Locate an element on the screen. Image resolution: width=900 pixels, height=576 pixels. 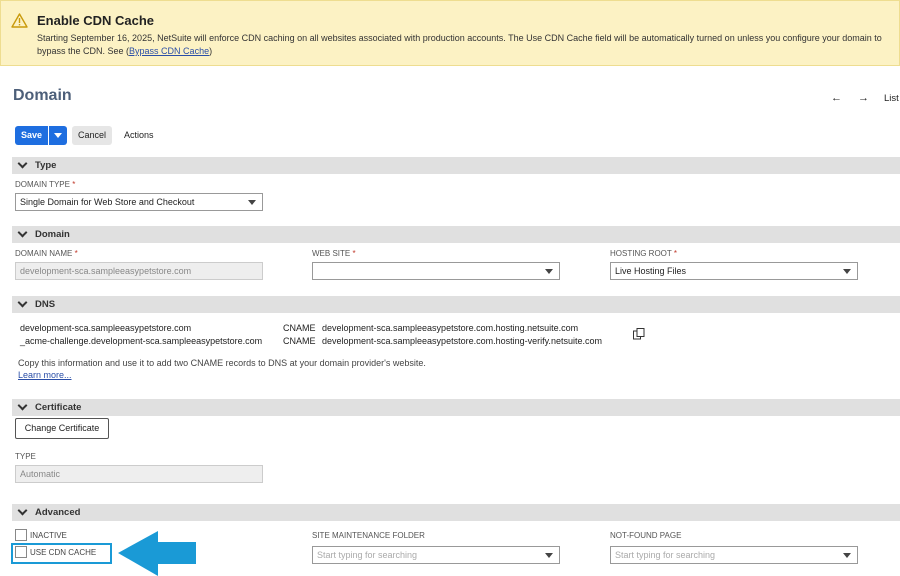
web-site-label: WEB SITE * is located at coordinates (334, 253).